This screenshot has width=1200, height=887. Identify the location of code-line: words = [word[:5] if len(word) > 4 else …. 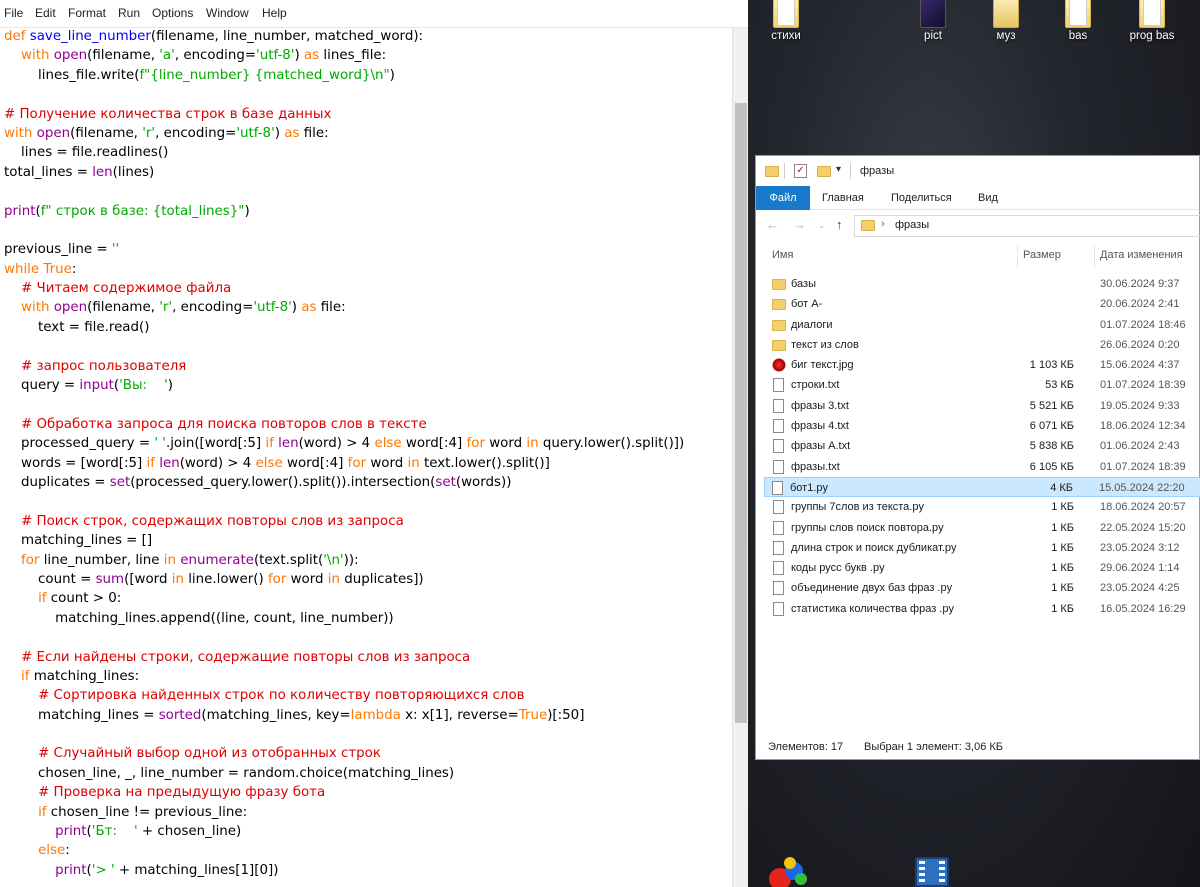
(368, 463).